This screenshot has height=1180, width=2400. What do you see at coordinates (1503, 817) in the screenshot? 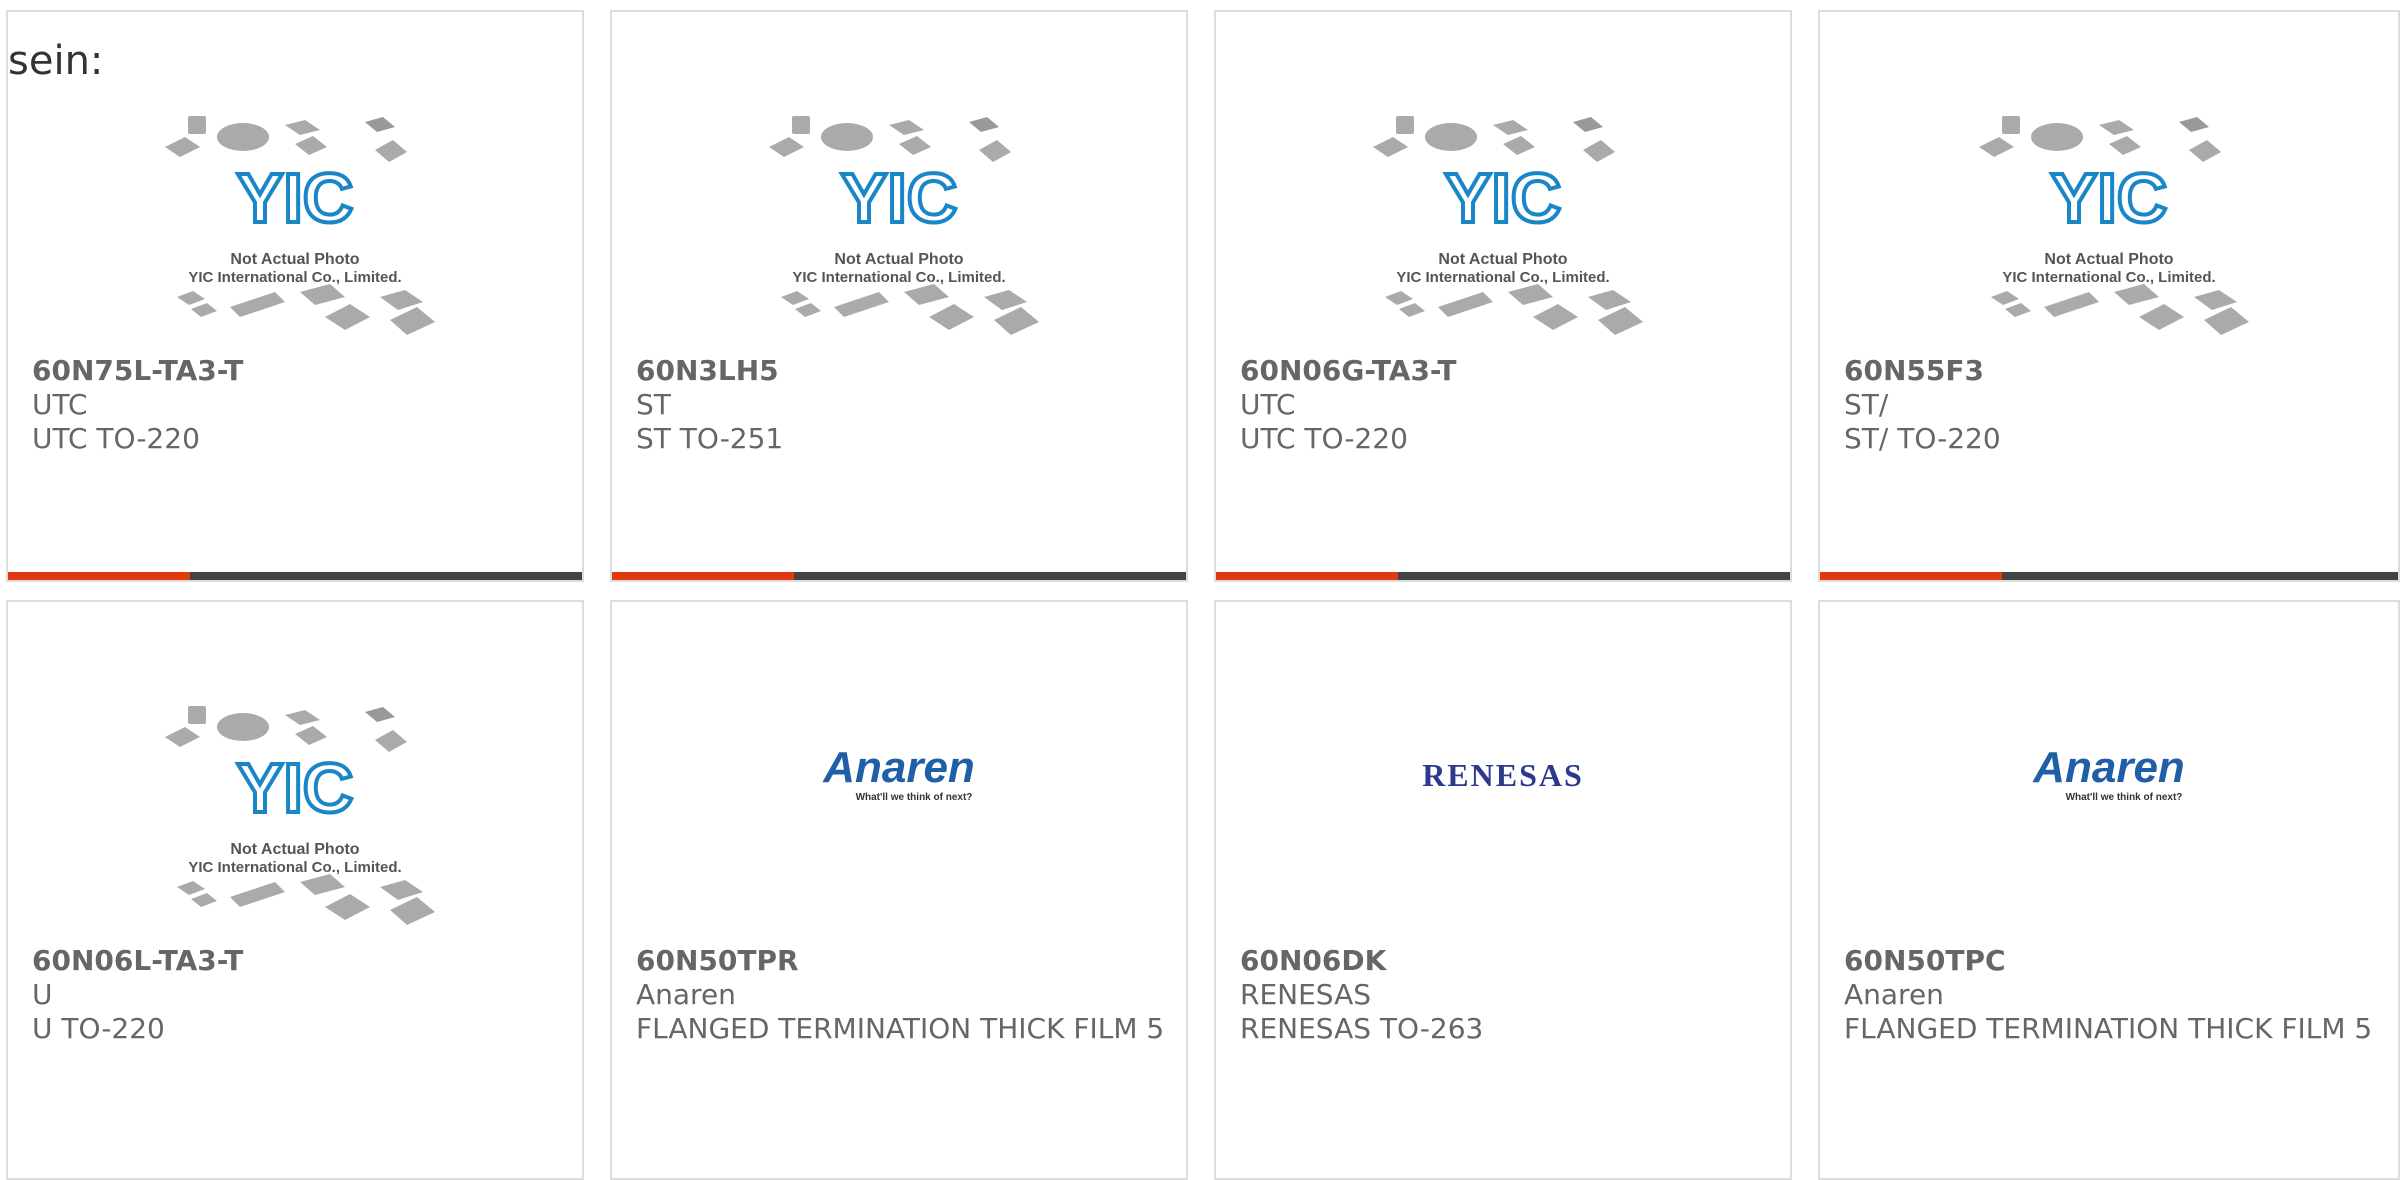
I see `product-image-renesas-logo: RENESAS` at bounding box center [1503, 817].